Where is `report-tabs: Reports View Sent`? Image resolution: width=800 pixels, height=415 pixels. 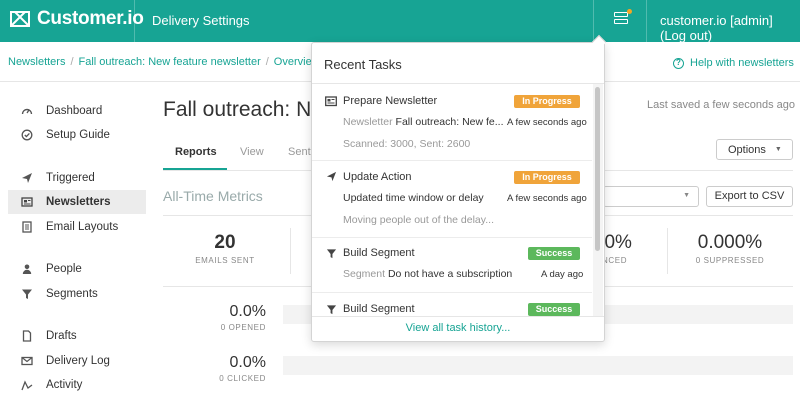
report-tabs: Reports View Sent is located at coordinates (238, 157).